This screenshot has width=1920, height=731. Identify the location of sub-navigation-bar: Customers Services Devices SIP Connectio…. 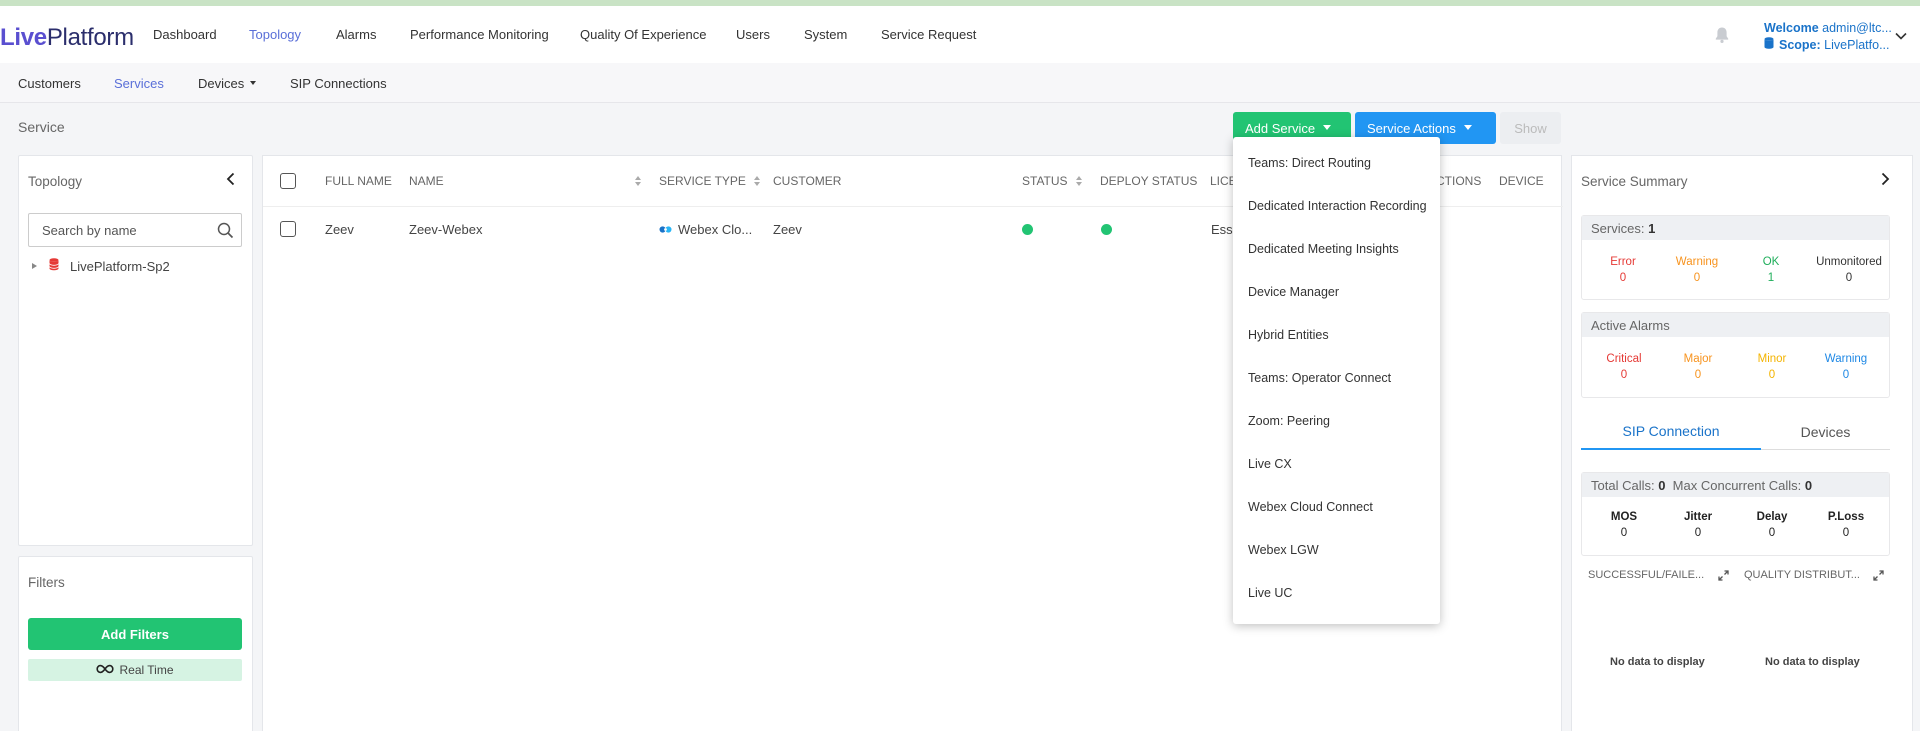
(960, 83).